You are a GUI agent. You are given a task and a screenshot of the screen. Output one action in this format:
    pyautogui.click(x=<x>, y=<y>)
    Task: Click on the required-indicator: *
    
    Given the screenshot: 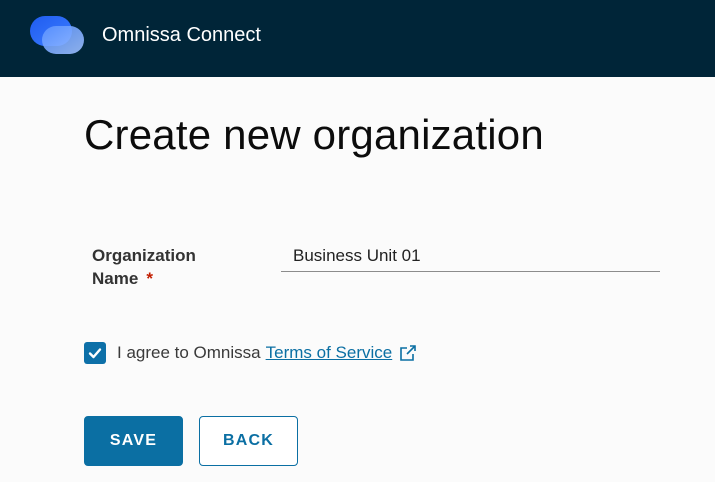 What is the action you would take?
    pyautogui.click(x=149, y=278)
    